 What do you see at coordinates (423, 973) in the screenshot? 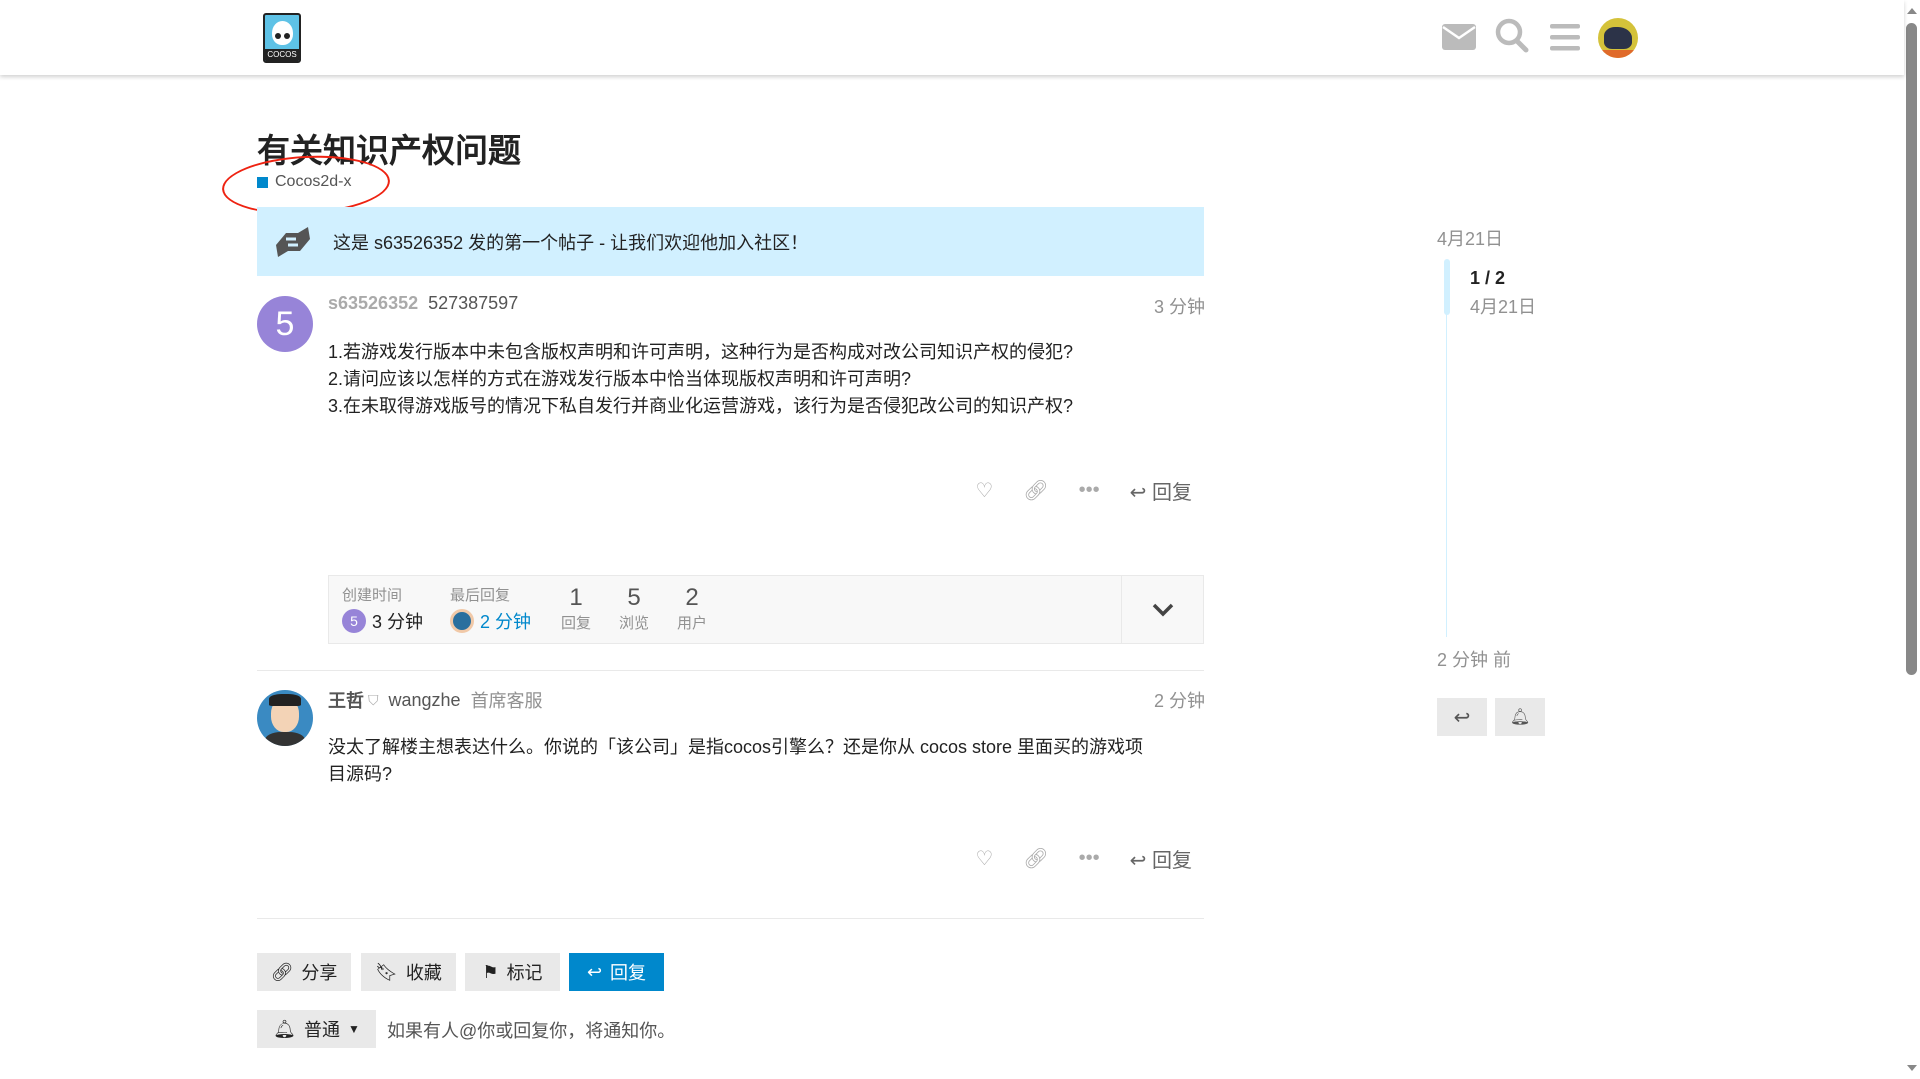
I see `bookmark-label: 收藏` at bounding box center [423, 973].